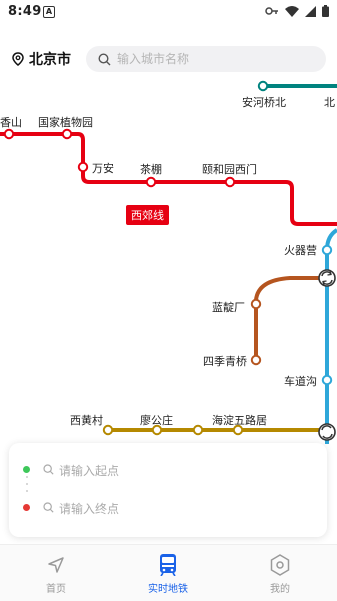 This screenshot has width=337, height=601. What do you see at coordinates (217, 59) in the screenshot?
I see `city-search-input` at bounding box center [217, 59].